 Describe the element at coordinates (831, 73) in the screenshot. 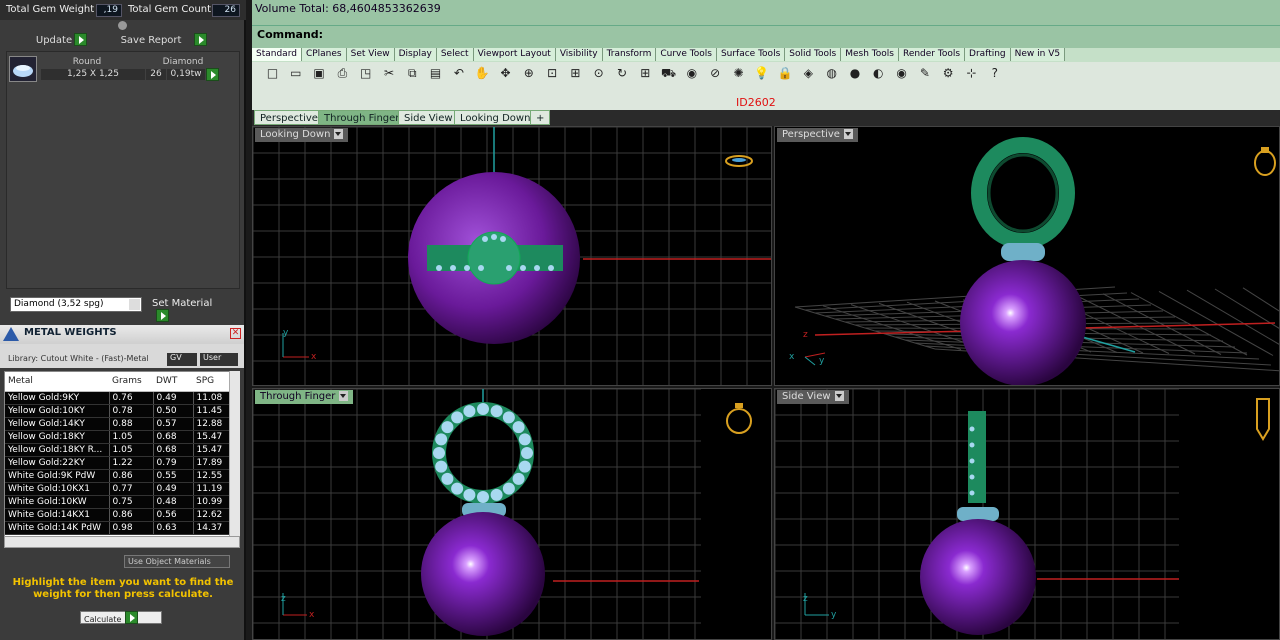

I see `color-wheel-icon: ◍` at that location.